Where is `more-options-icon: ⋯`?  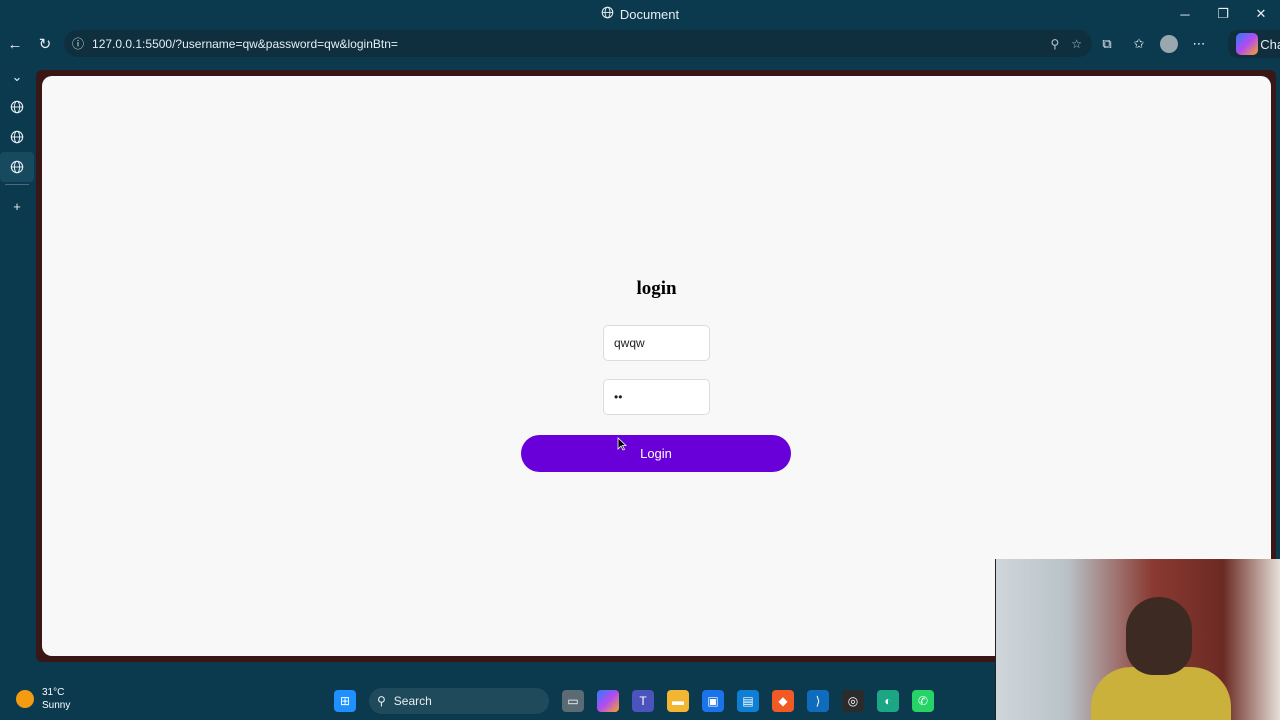 more-options-icon: ⋯ is located at coordinates (1199, 44).